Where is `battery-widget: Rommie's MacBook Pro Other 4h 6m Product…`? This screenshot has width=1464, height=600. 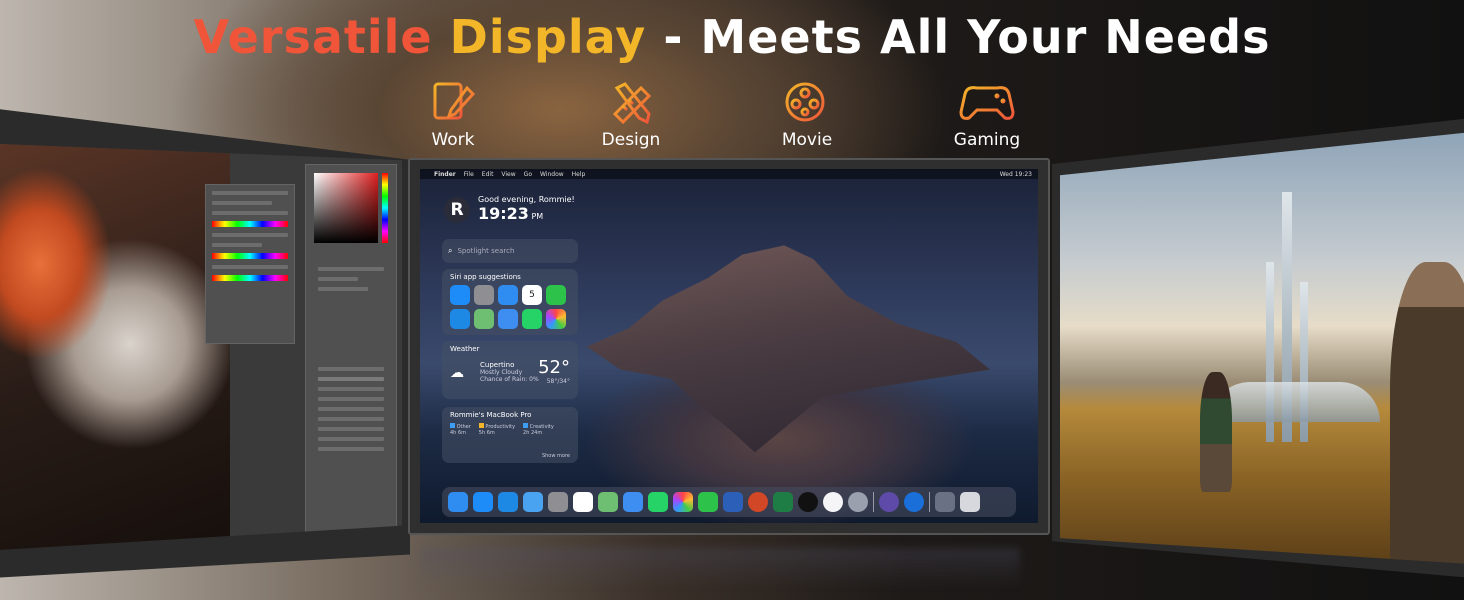
battery-widget: Rommie's MacBook Pro Other 4h 6m Product… is located at coordinates (510, 435).